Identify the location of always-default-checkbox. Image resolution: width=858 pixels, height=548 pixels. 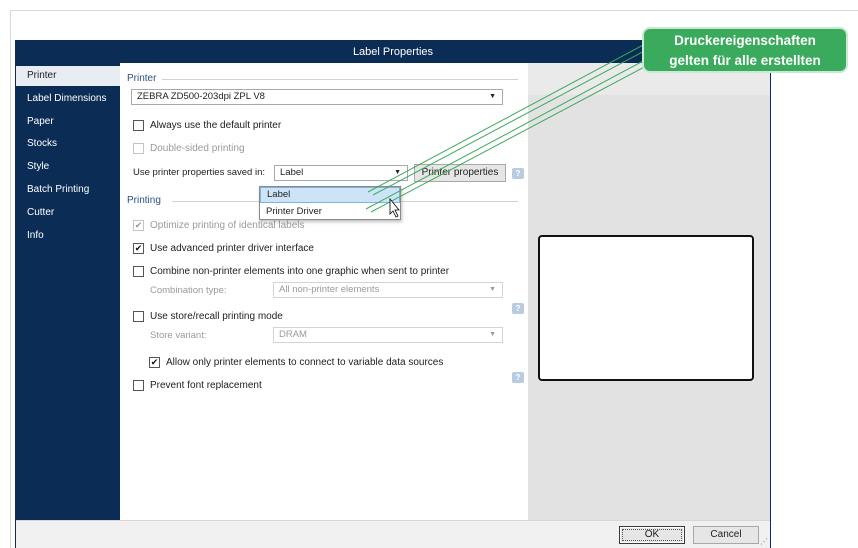
(138, 125).